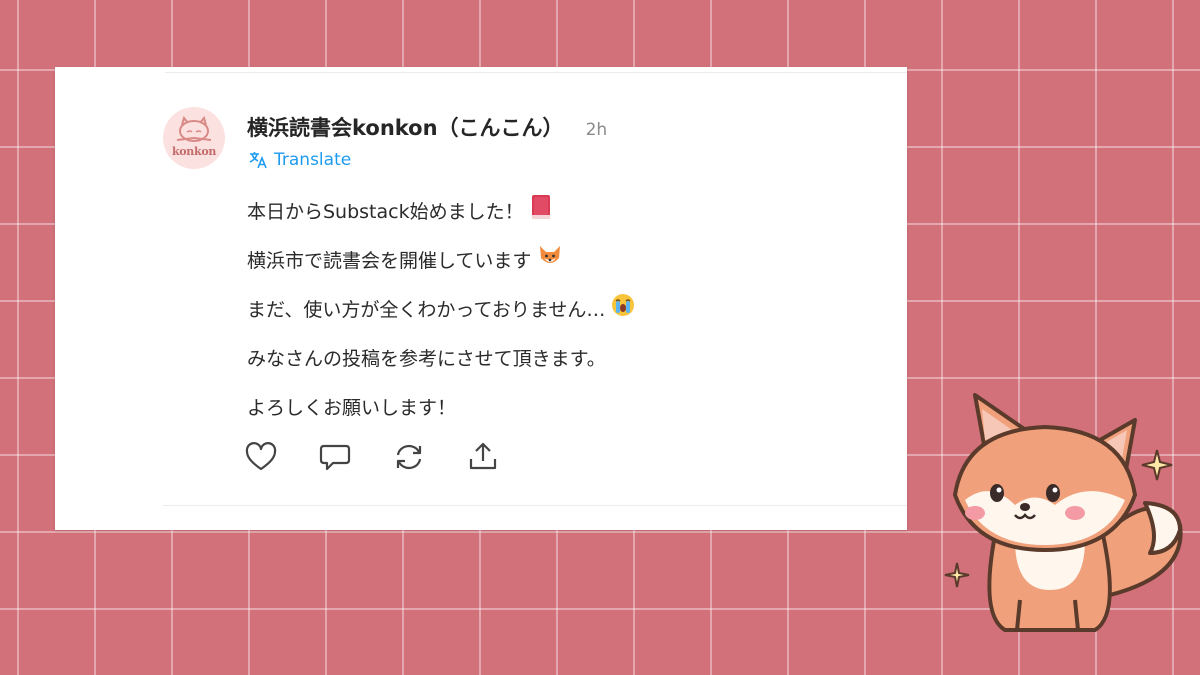 The image size is (1200, 675). Describe the element at coordinates (550, 261) in the screenshot. I see `fox-face-emoji-icon` at that location.